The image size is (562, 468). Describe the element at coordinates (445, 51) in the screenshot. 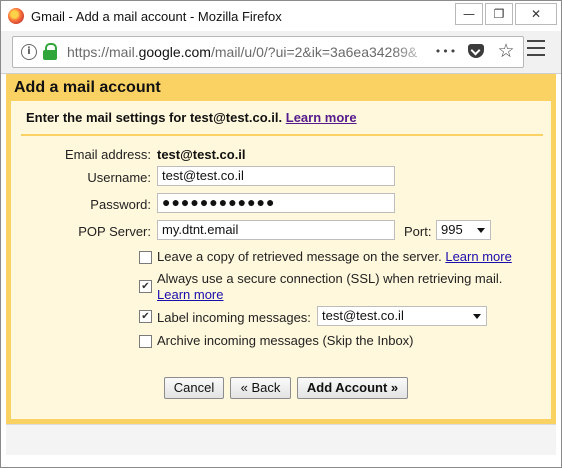

I see `page-actions-icon: •••` at that location.